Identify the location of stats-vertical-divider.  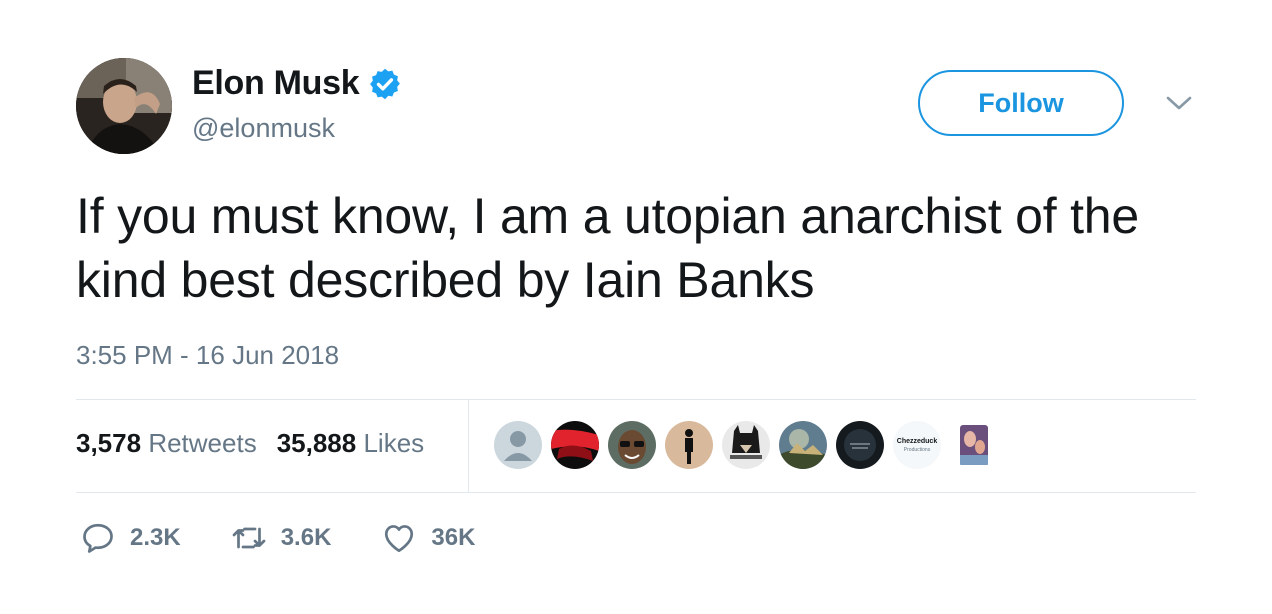
(468, 446).